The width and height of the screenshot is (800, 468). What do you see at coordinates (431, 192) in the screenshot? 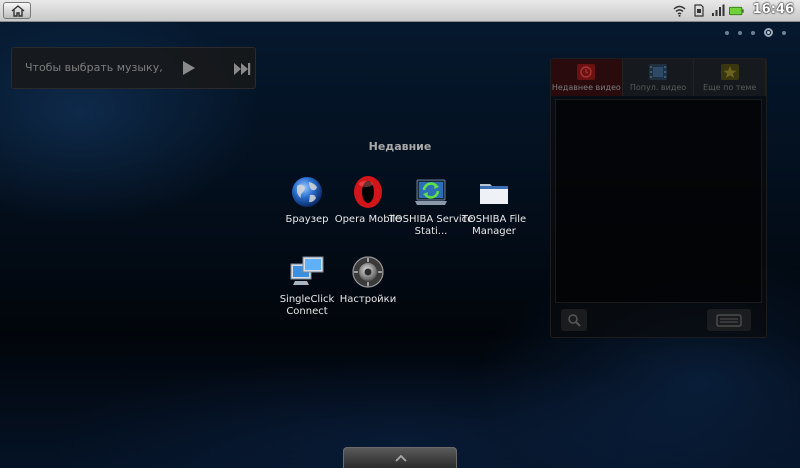
I see `service-station-icon` at bounding box center [431, 192].